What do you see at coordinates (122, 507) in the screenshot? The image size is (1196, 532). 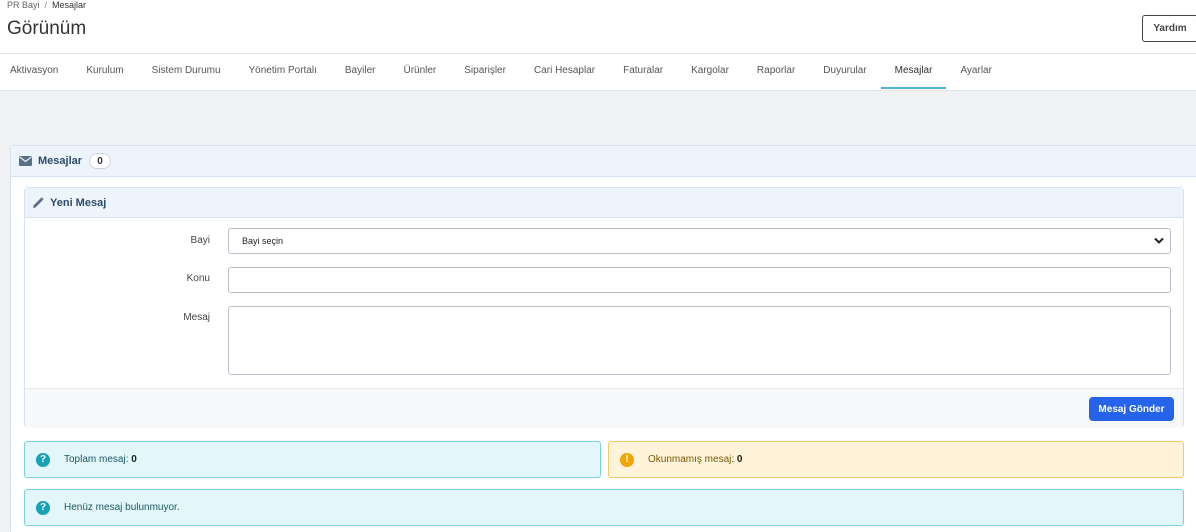 I see `empty-messages-text: Henüz mesaj bulunmuyor.` at bounding box center [122, 507].